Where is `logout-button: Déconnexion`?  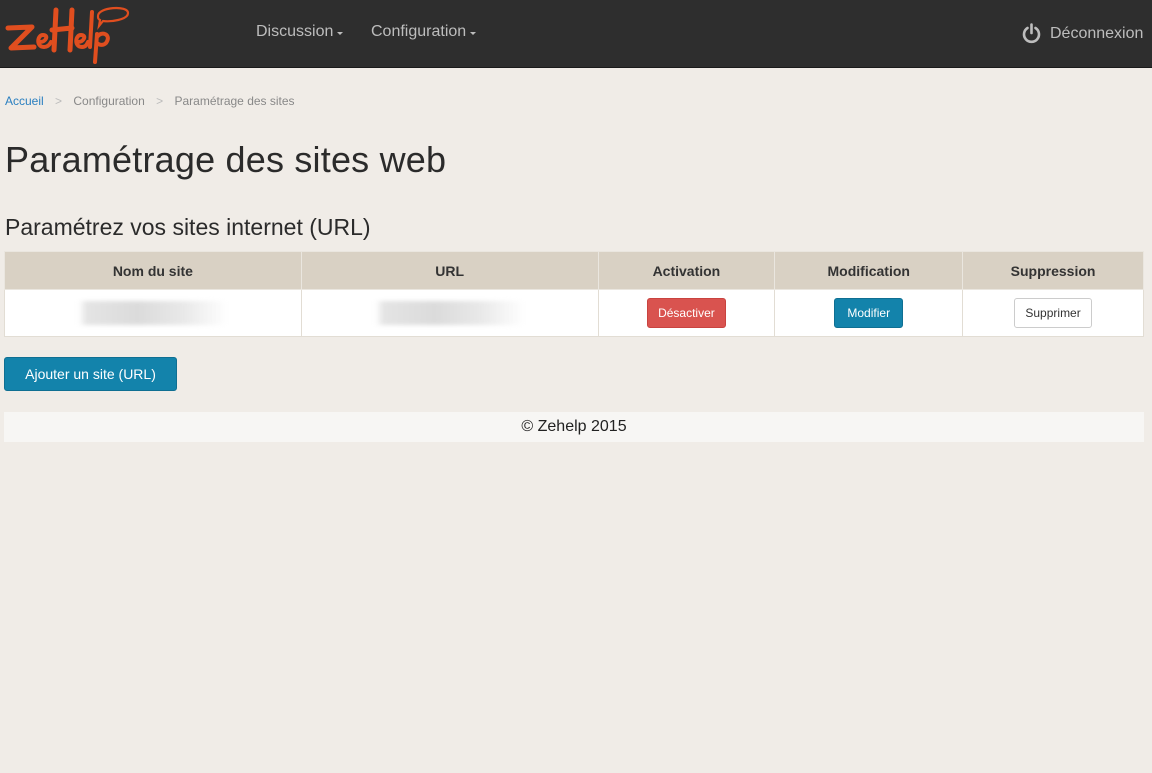 logout-button: Déconnexion is located at coordinates (1082, 33).